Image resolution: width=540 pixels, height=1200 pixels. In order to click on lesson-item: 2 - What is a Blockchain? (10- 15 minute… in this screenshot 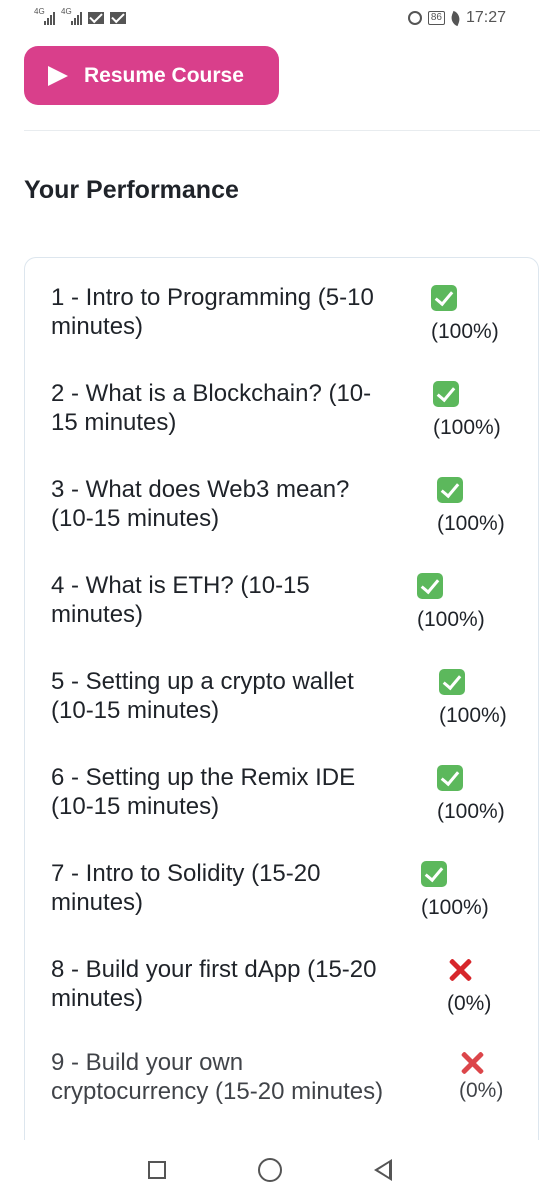, I will do `click(281, 424)`.